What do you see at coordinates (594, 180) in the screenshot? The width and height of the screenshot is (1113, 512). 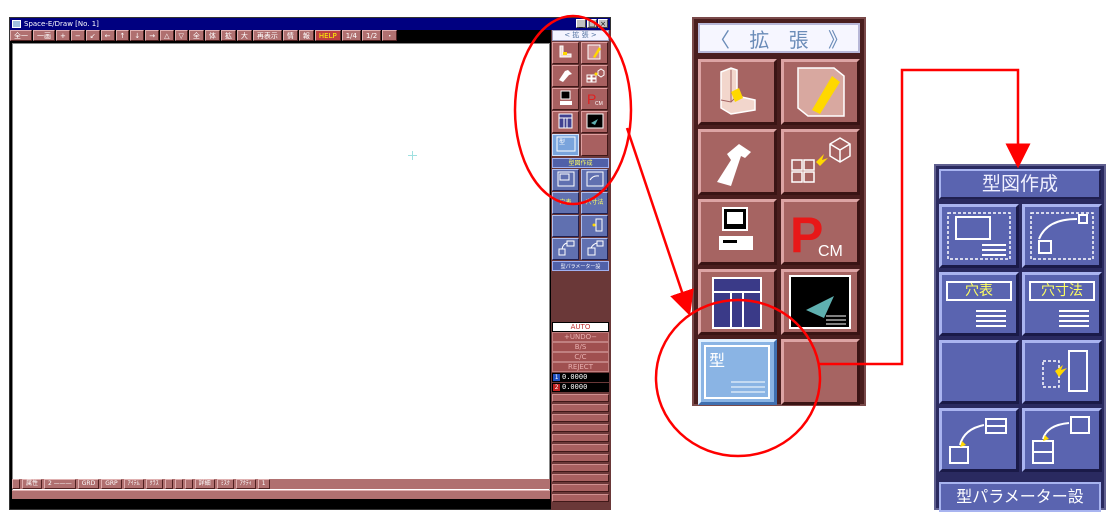 I see `mold-view-button` at bounding box center [594, 180].